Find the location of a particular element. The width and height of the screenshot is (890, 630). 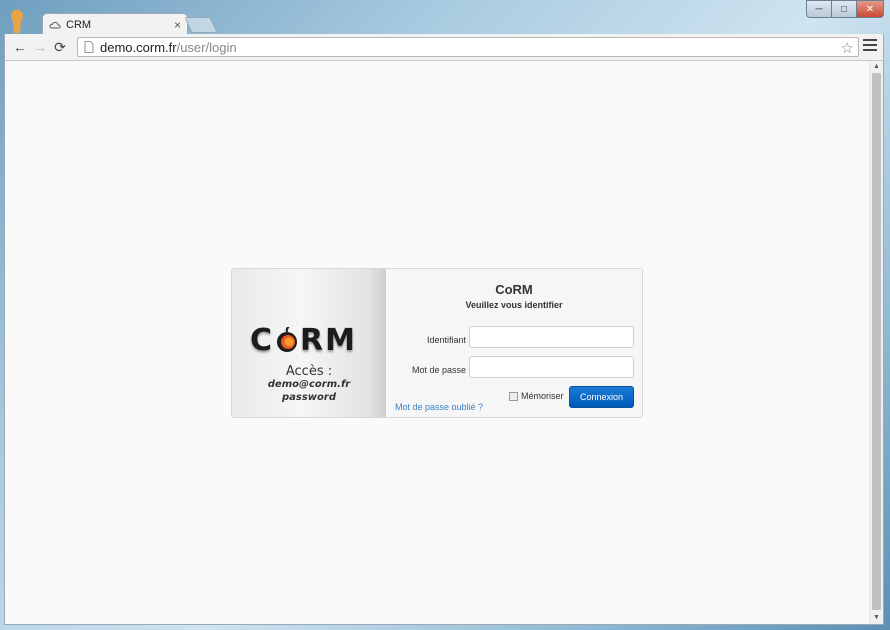

new-tab-button is located at coordinates (201, 25).